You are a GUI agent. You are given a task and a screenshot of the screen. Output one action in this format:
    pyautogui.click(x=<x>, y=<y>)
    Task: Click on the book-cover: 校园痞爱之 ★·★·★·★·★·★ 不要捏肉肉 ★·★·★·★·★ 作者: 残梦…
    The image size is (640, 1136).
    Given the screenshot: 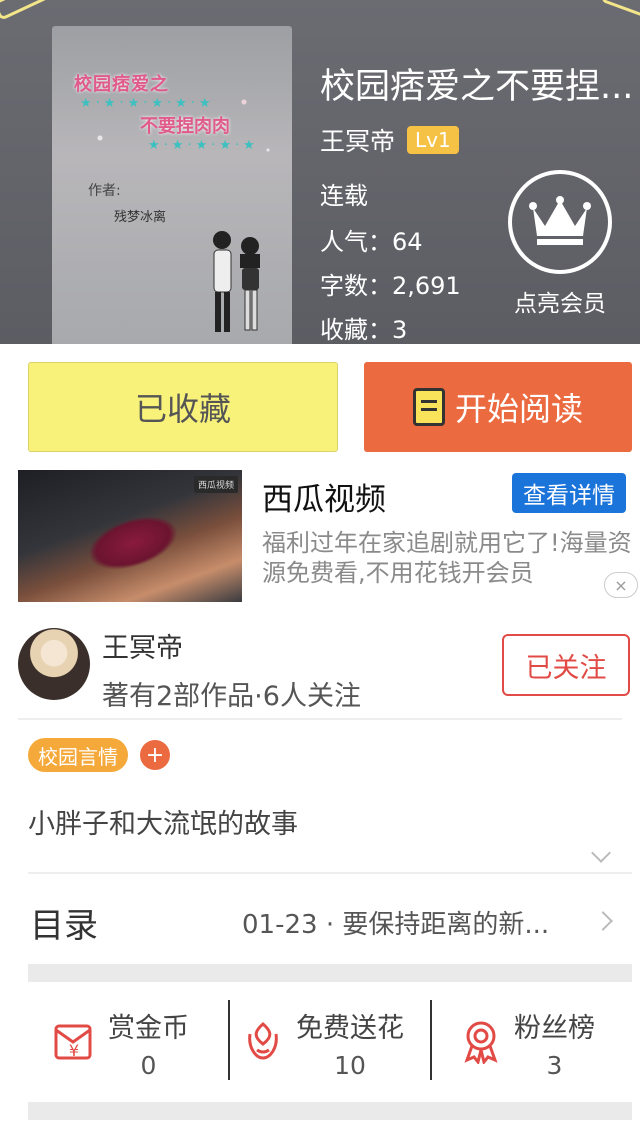 What is the action you would take?
    pyautogui.click(x=172, y=185)
    